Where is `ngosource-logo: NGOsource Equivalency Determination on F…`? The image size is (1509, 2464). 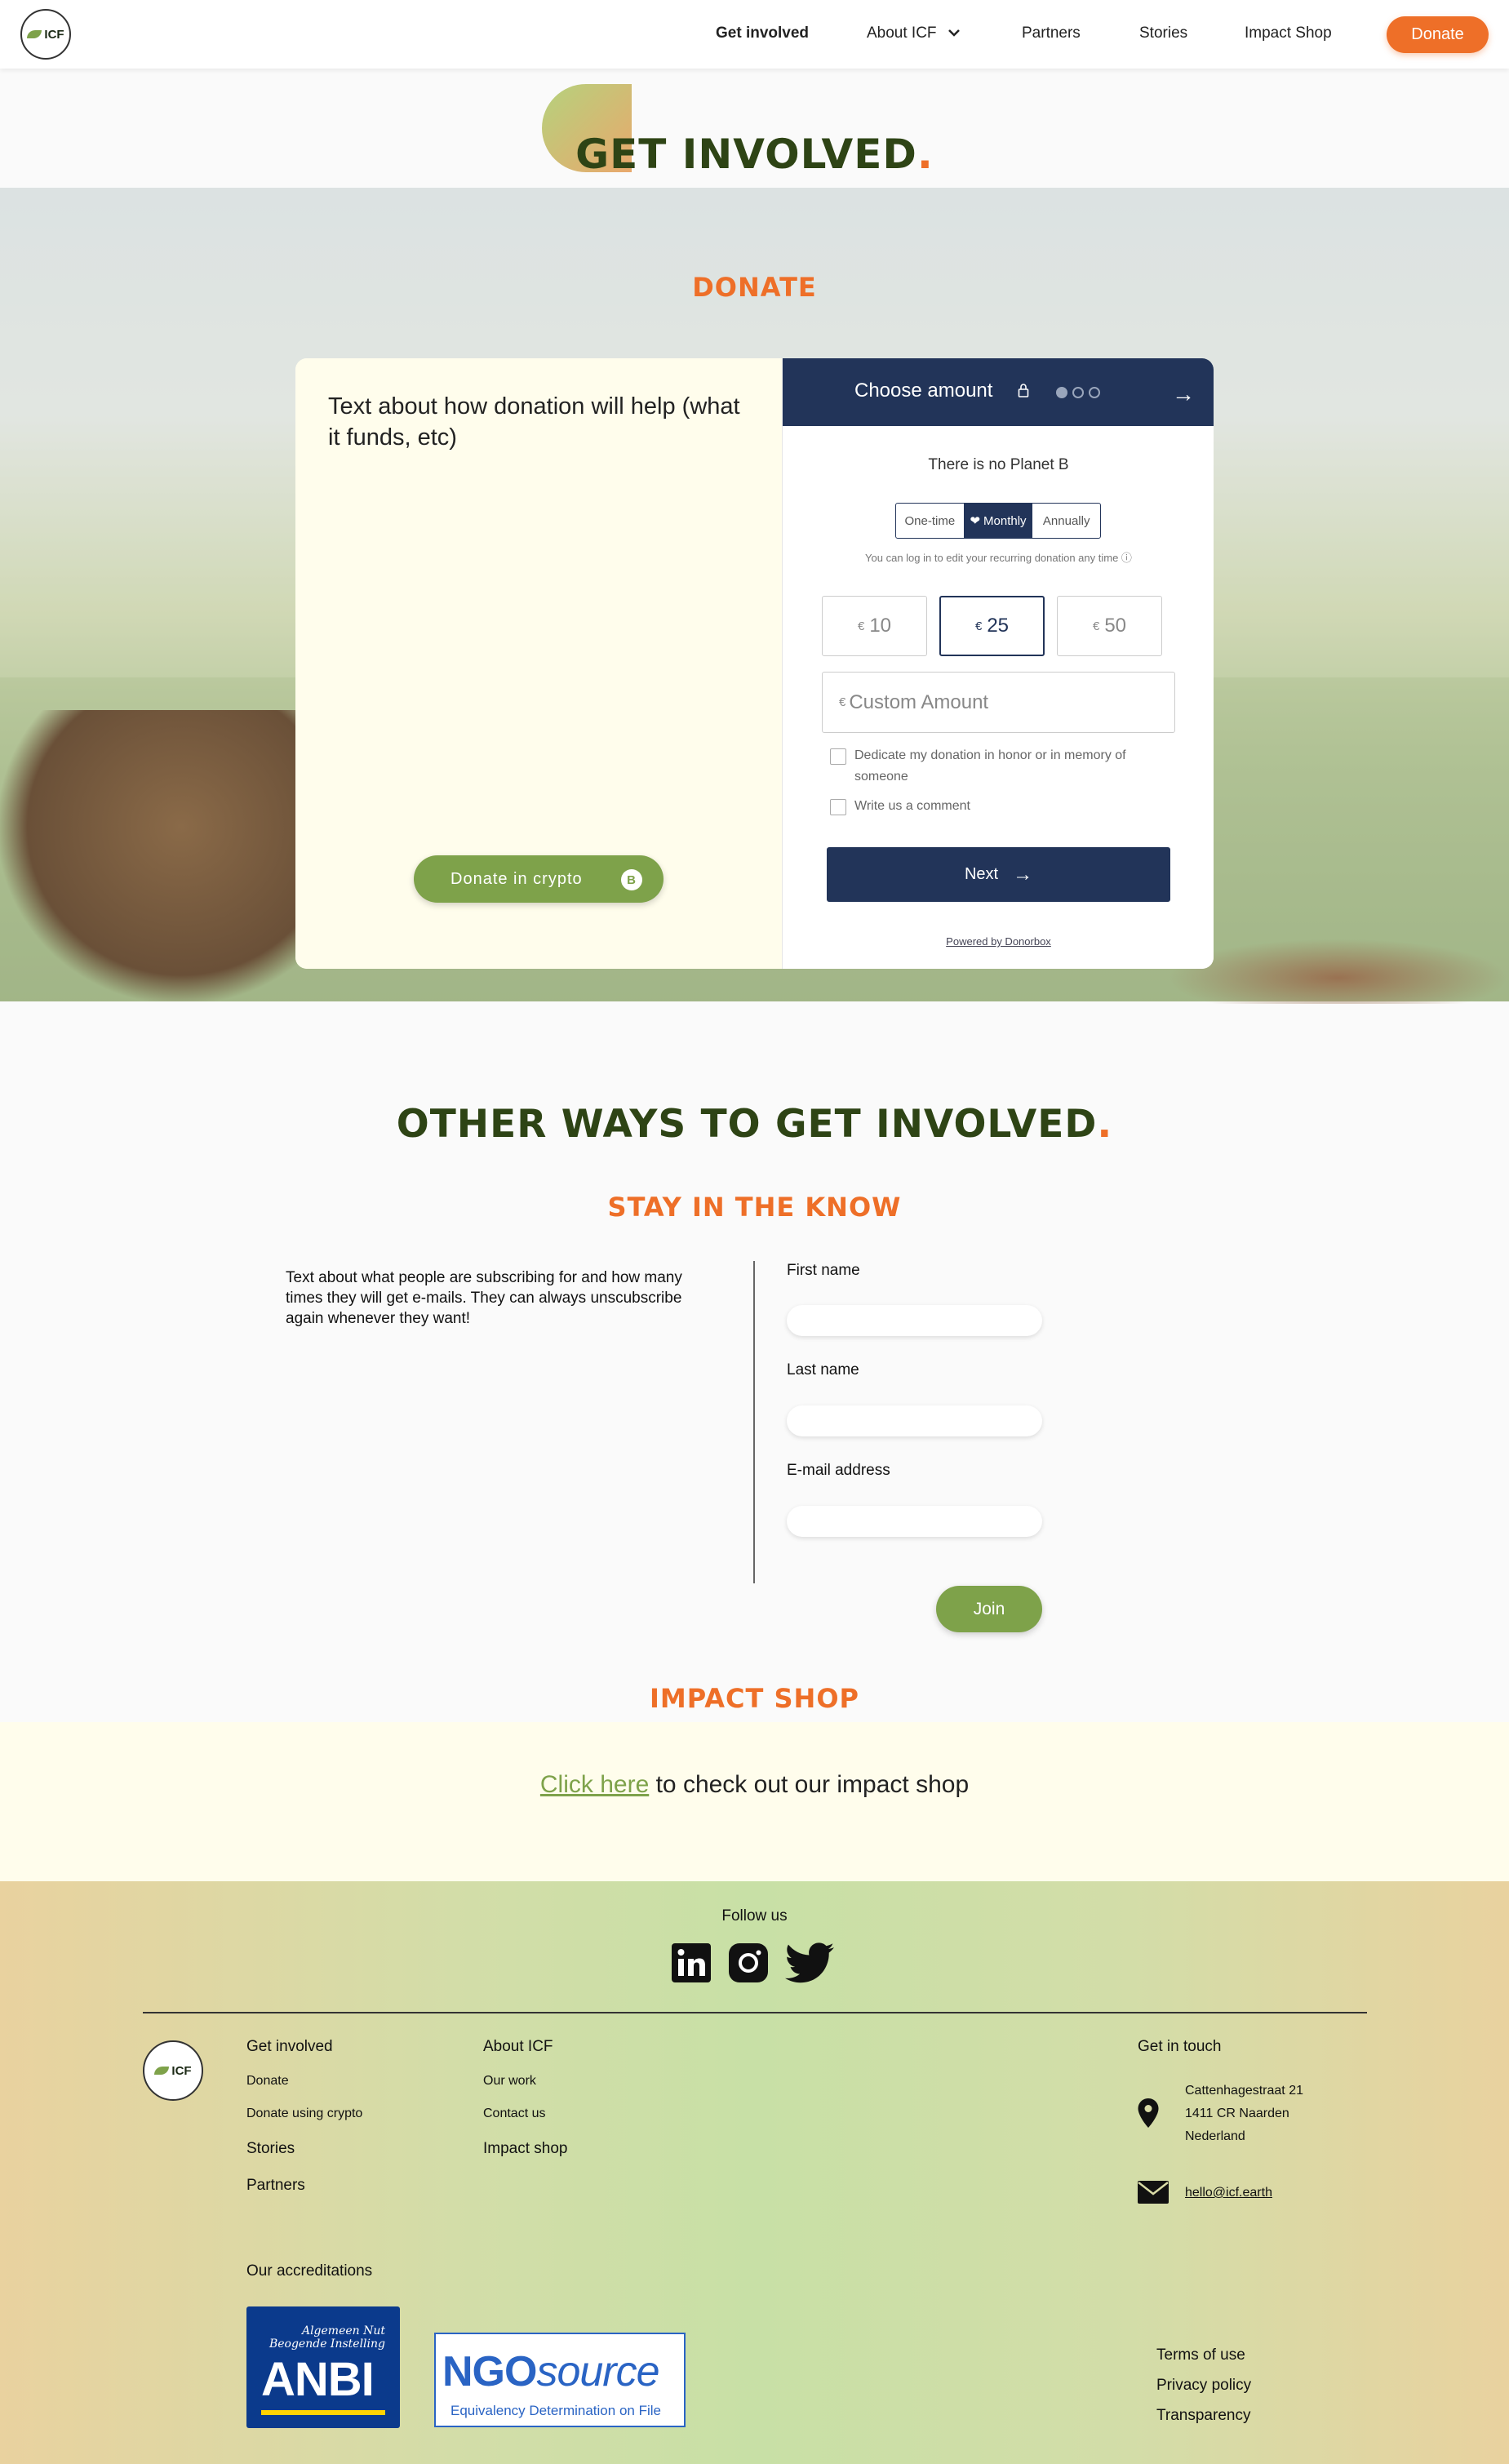 ngosource-logo: NGOsource Equivalency Determination on F… is located at coordinates (560, 2380).